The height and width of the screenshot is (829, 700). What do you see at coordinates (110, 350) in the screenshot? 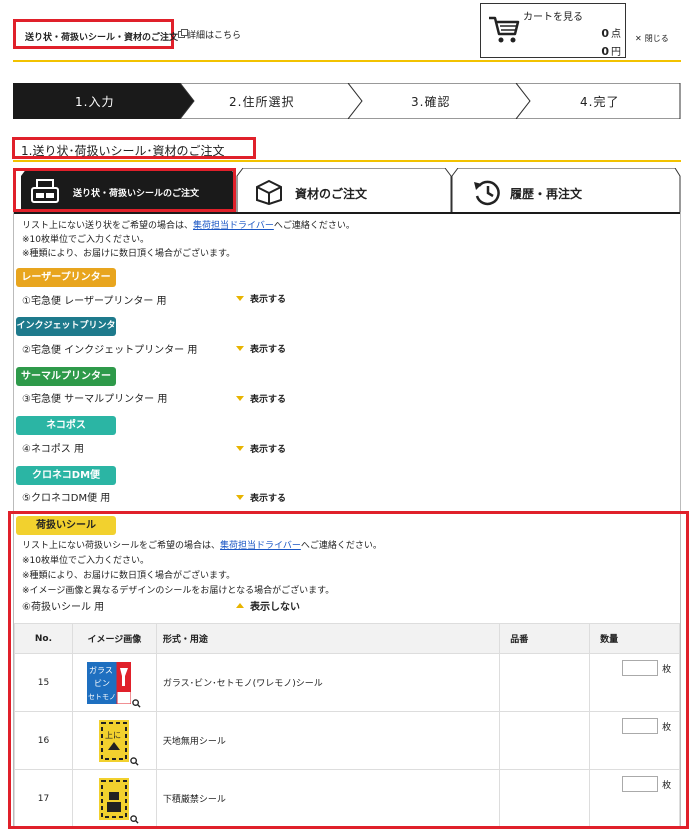
I see `category-item-inkjet: ②宅急便 インクジェットプリンター 用` at bounding box center [110, 350].